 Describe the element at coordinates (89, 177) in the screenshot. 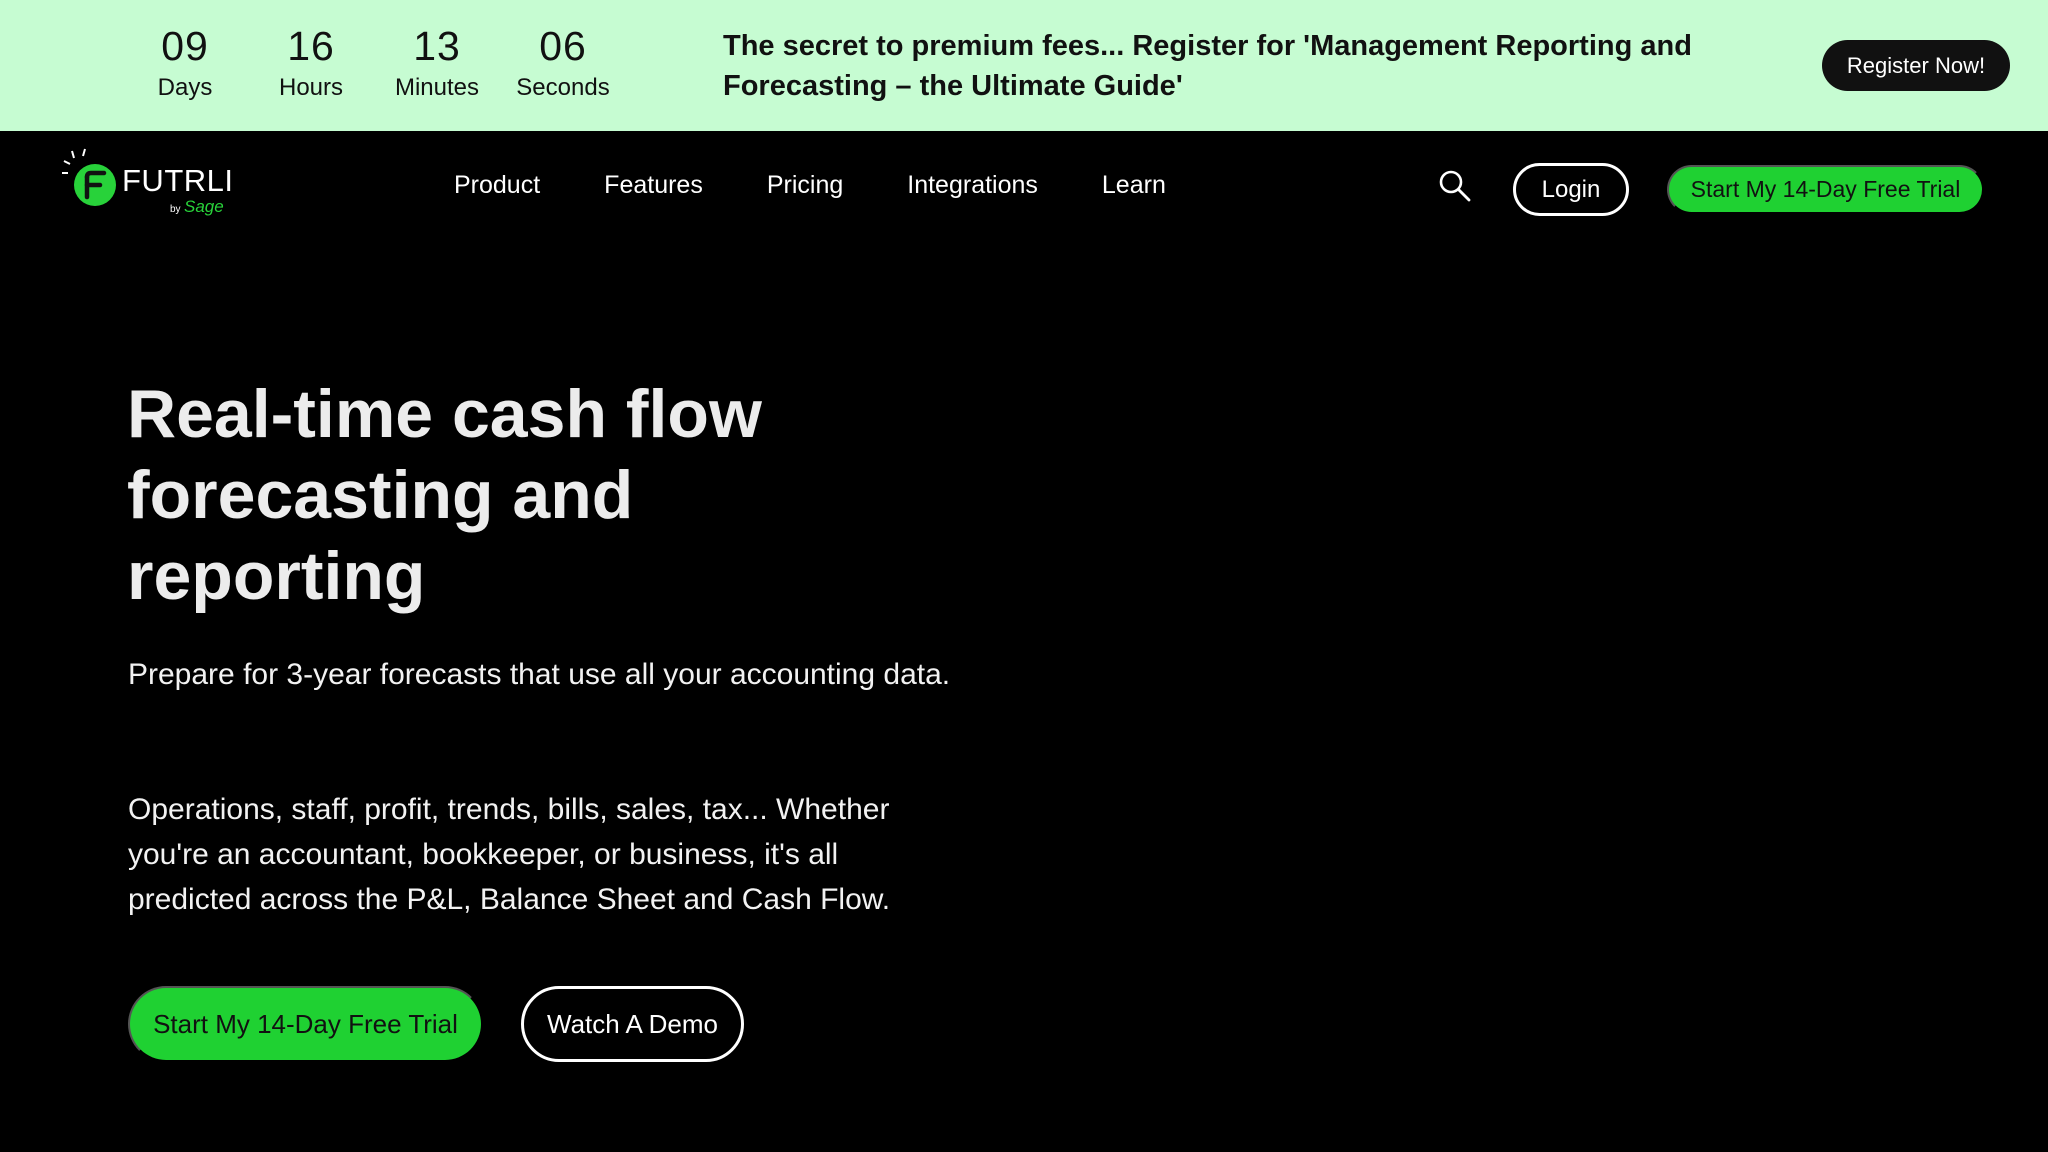

I see `futrli-logo-icon` at that location.